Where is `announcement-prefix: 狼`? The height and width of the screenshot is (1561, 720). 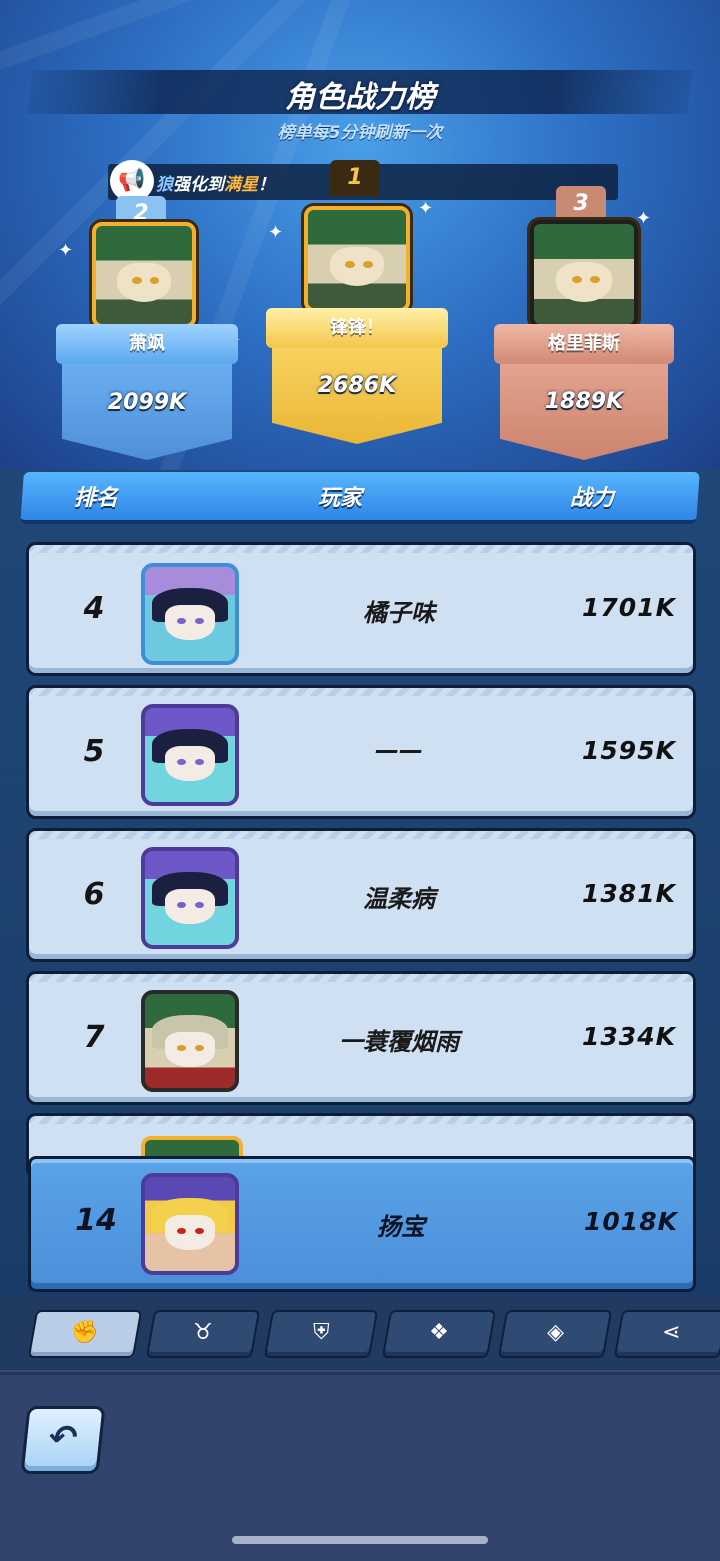
announcement-prefix: 狼 is located at coordinates (164, 185).